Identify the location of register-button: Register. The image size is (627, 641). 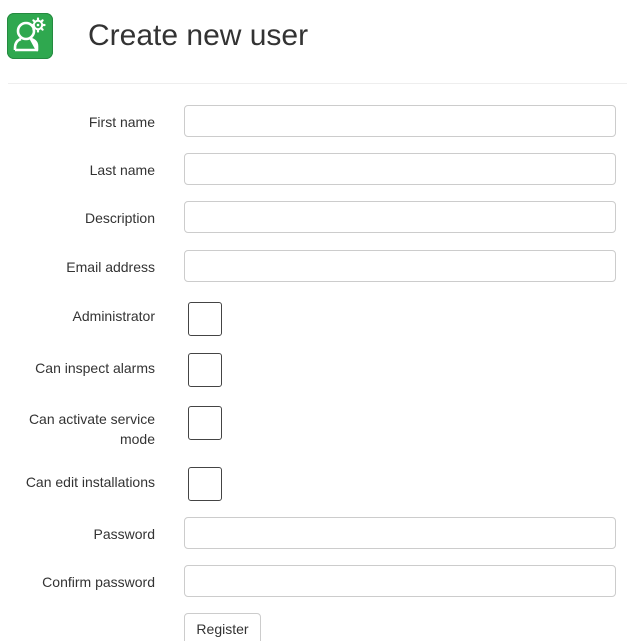
(222, 627).